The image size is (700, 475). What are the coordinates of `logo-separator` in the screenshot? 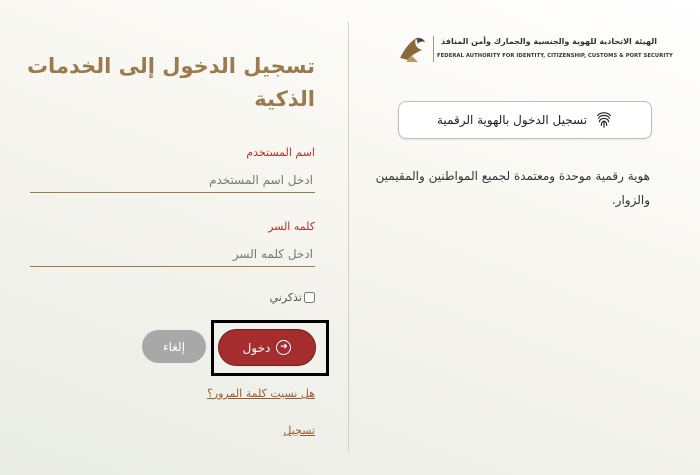 It's located at (433, 49).